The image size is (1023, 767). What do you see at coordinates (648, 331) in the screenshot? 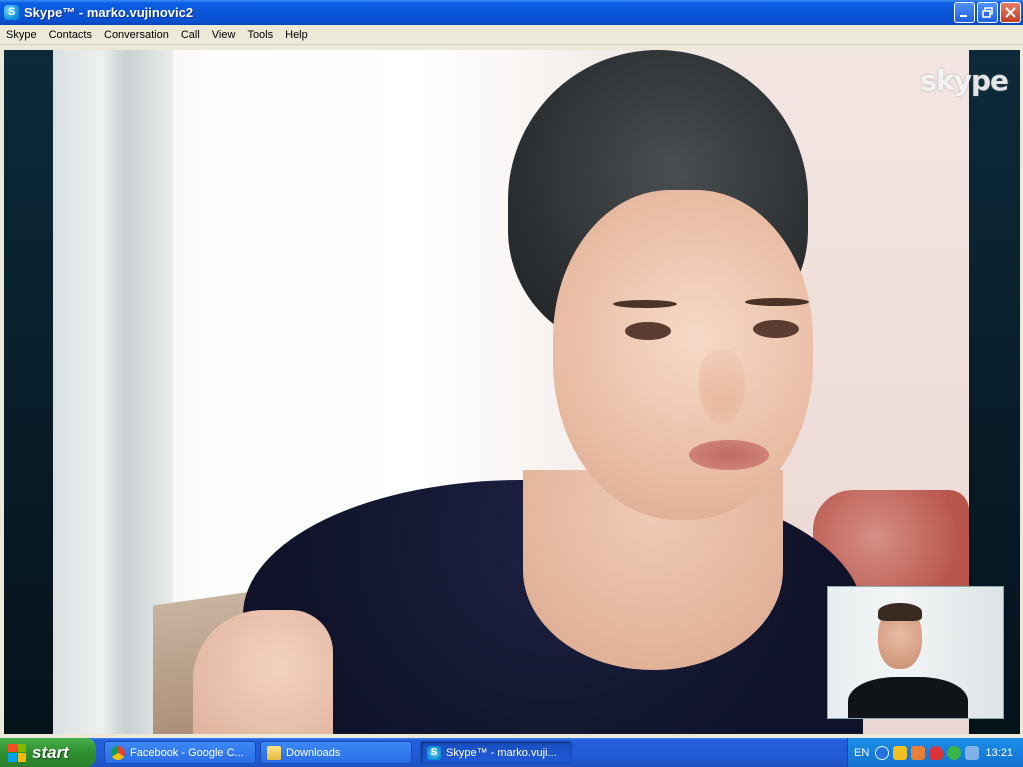
I see `remote-person-eye-left` at bounding box center [648, 331].